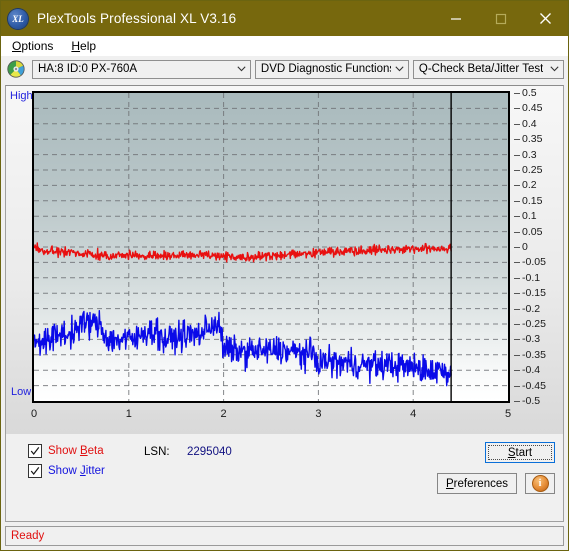 Image resolution: width=569 pixels, height=551 pixels. What do you see at coordinates (76, 471) in the screenshot?
I see `show-jitter-label: Show Jitter` at bounding box center [76, 471].